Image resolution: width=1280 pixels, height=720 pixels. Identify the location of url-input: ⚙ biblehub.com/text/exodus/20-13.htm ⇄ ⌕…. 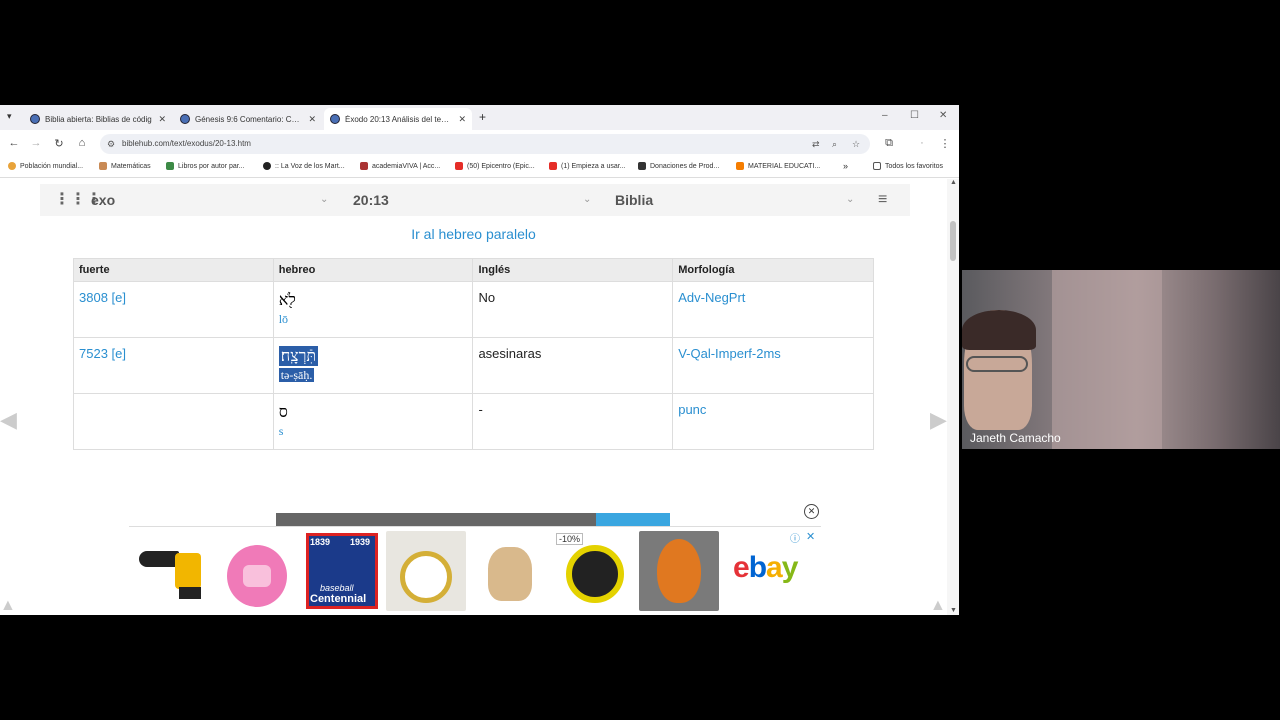
(485, 144).